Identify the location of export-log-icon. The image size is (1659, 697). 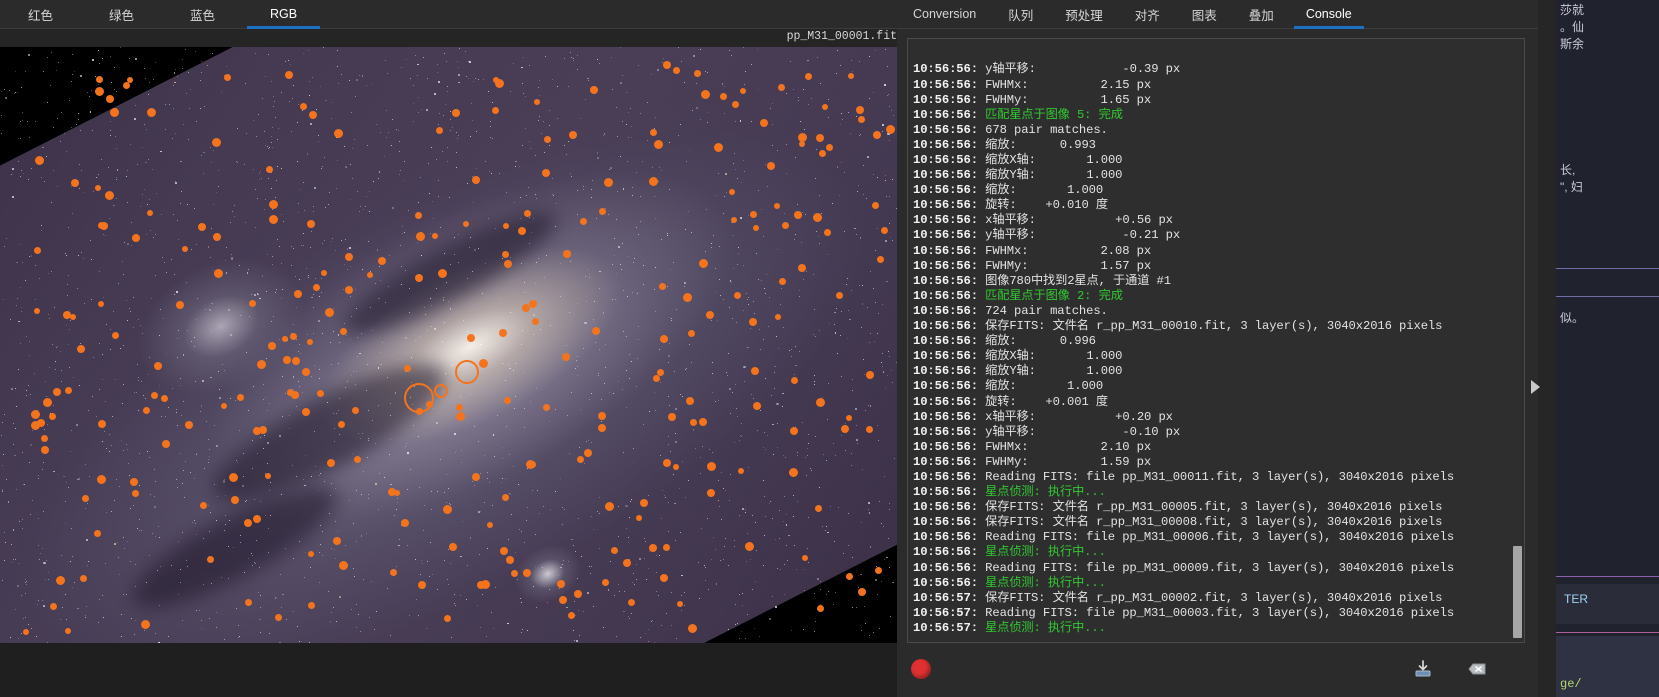
(1423, 669).